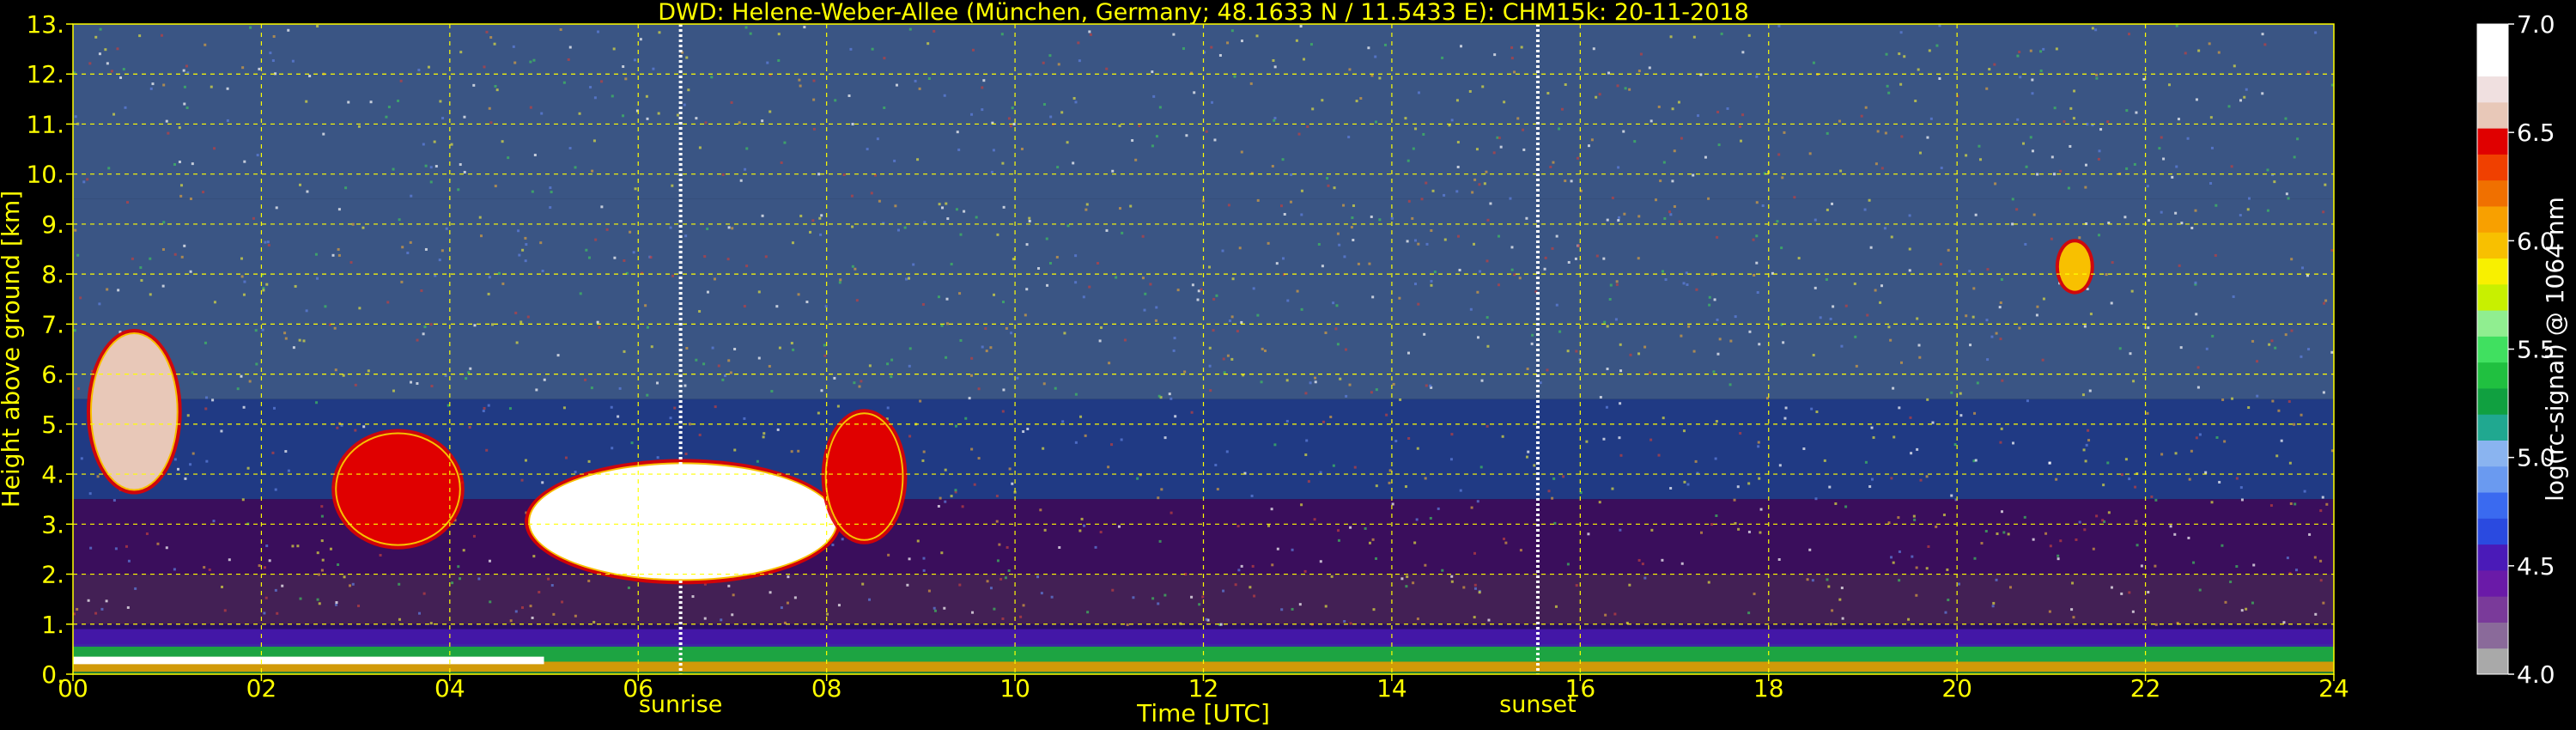 The height and width of the screenshot is (730, 2576). What do you see at coordinates (52, 425) in the screenshot?
I see `y-tick-label: 5.` at bounding box center [52, 425].